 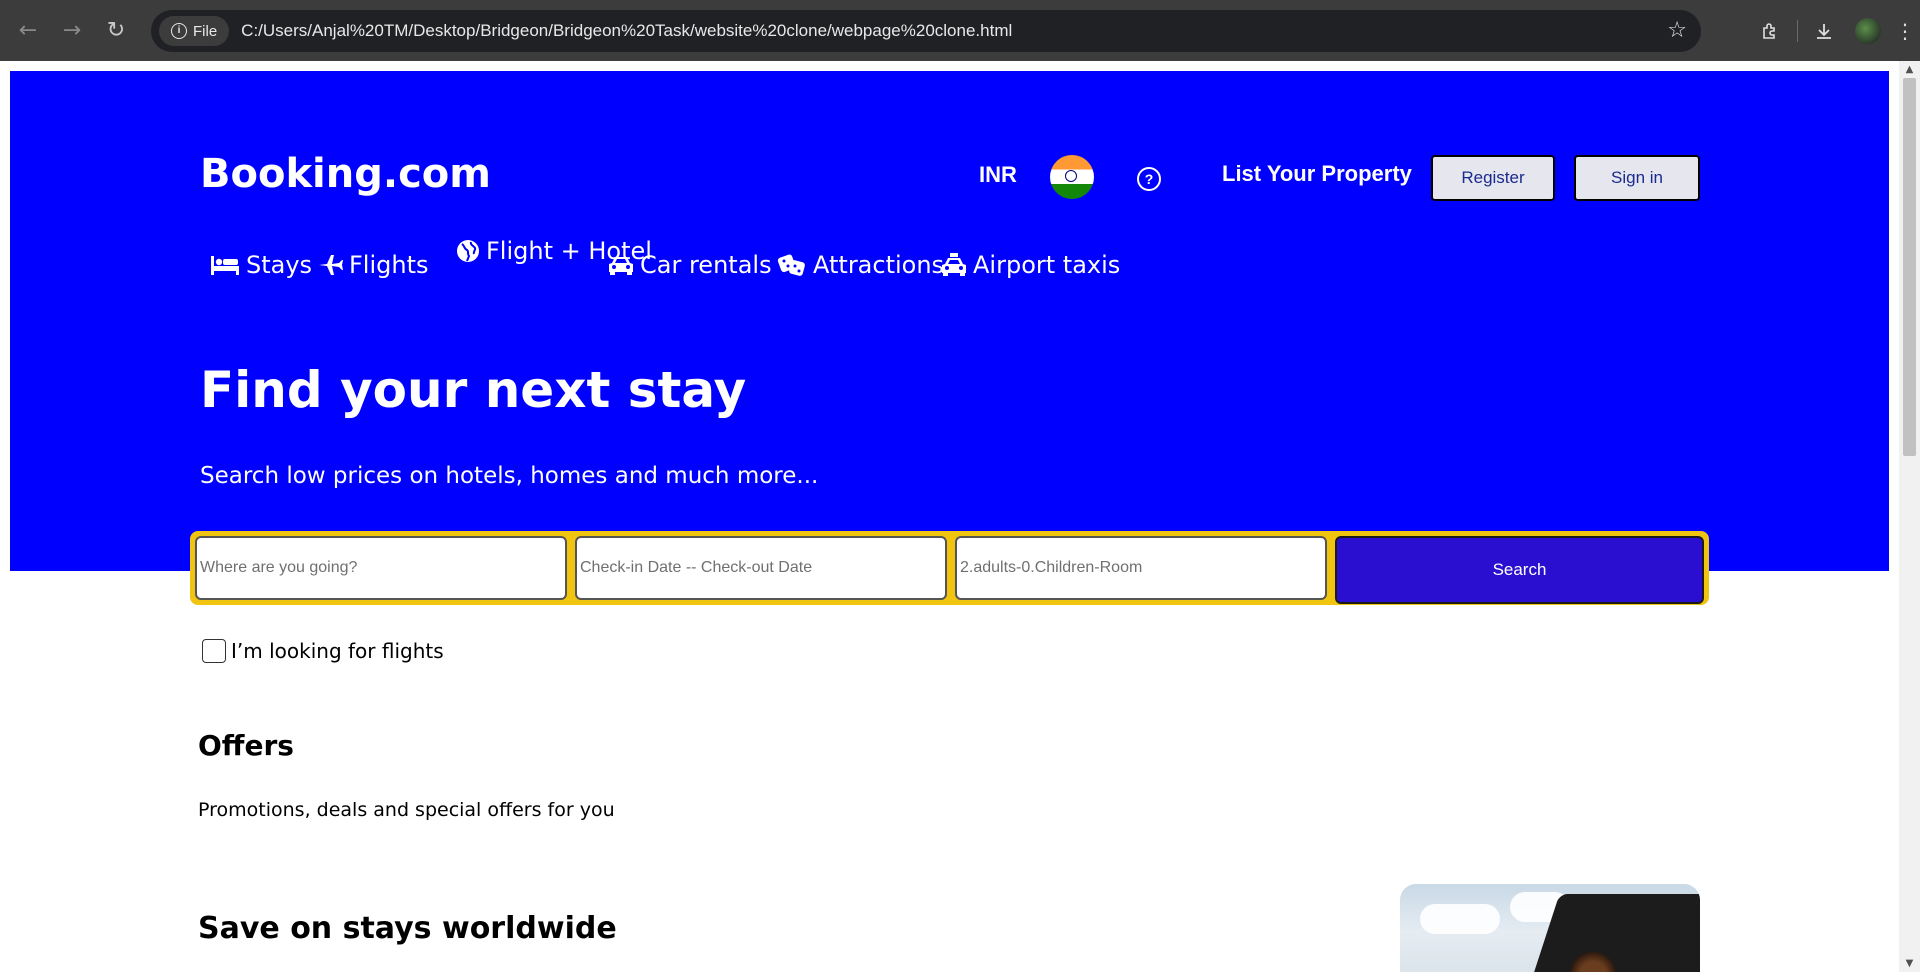 I want to click on tab-flights: Flights, so click(x=373, y=265).